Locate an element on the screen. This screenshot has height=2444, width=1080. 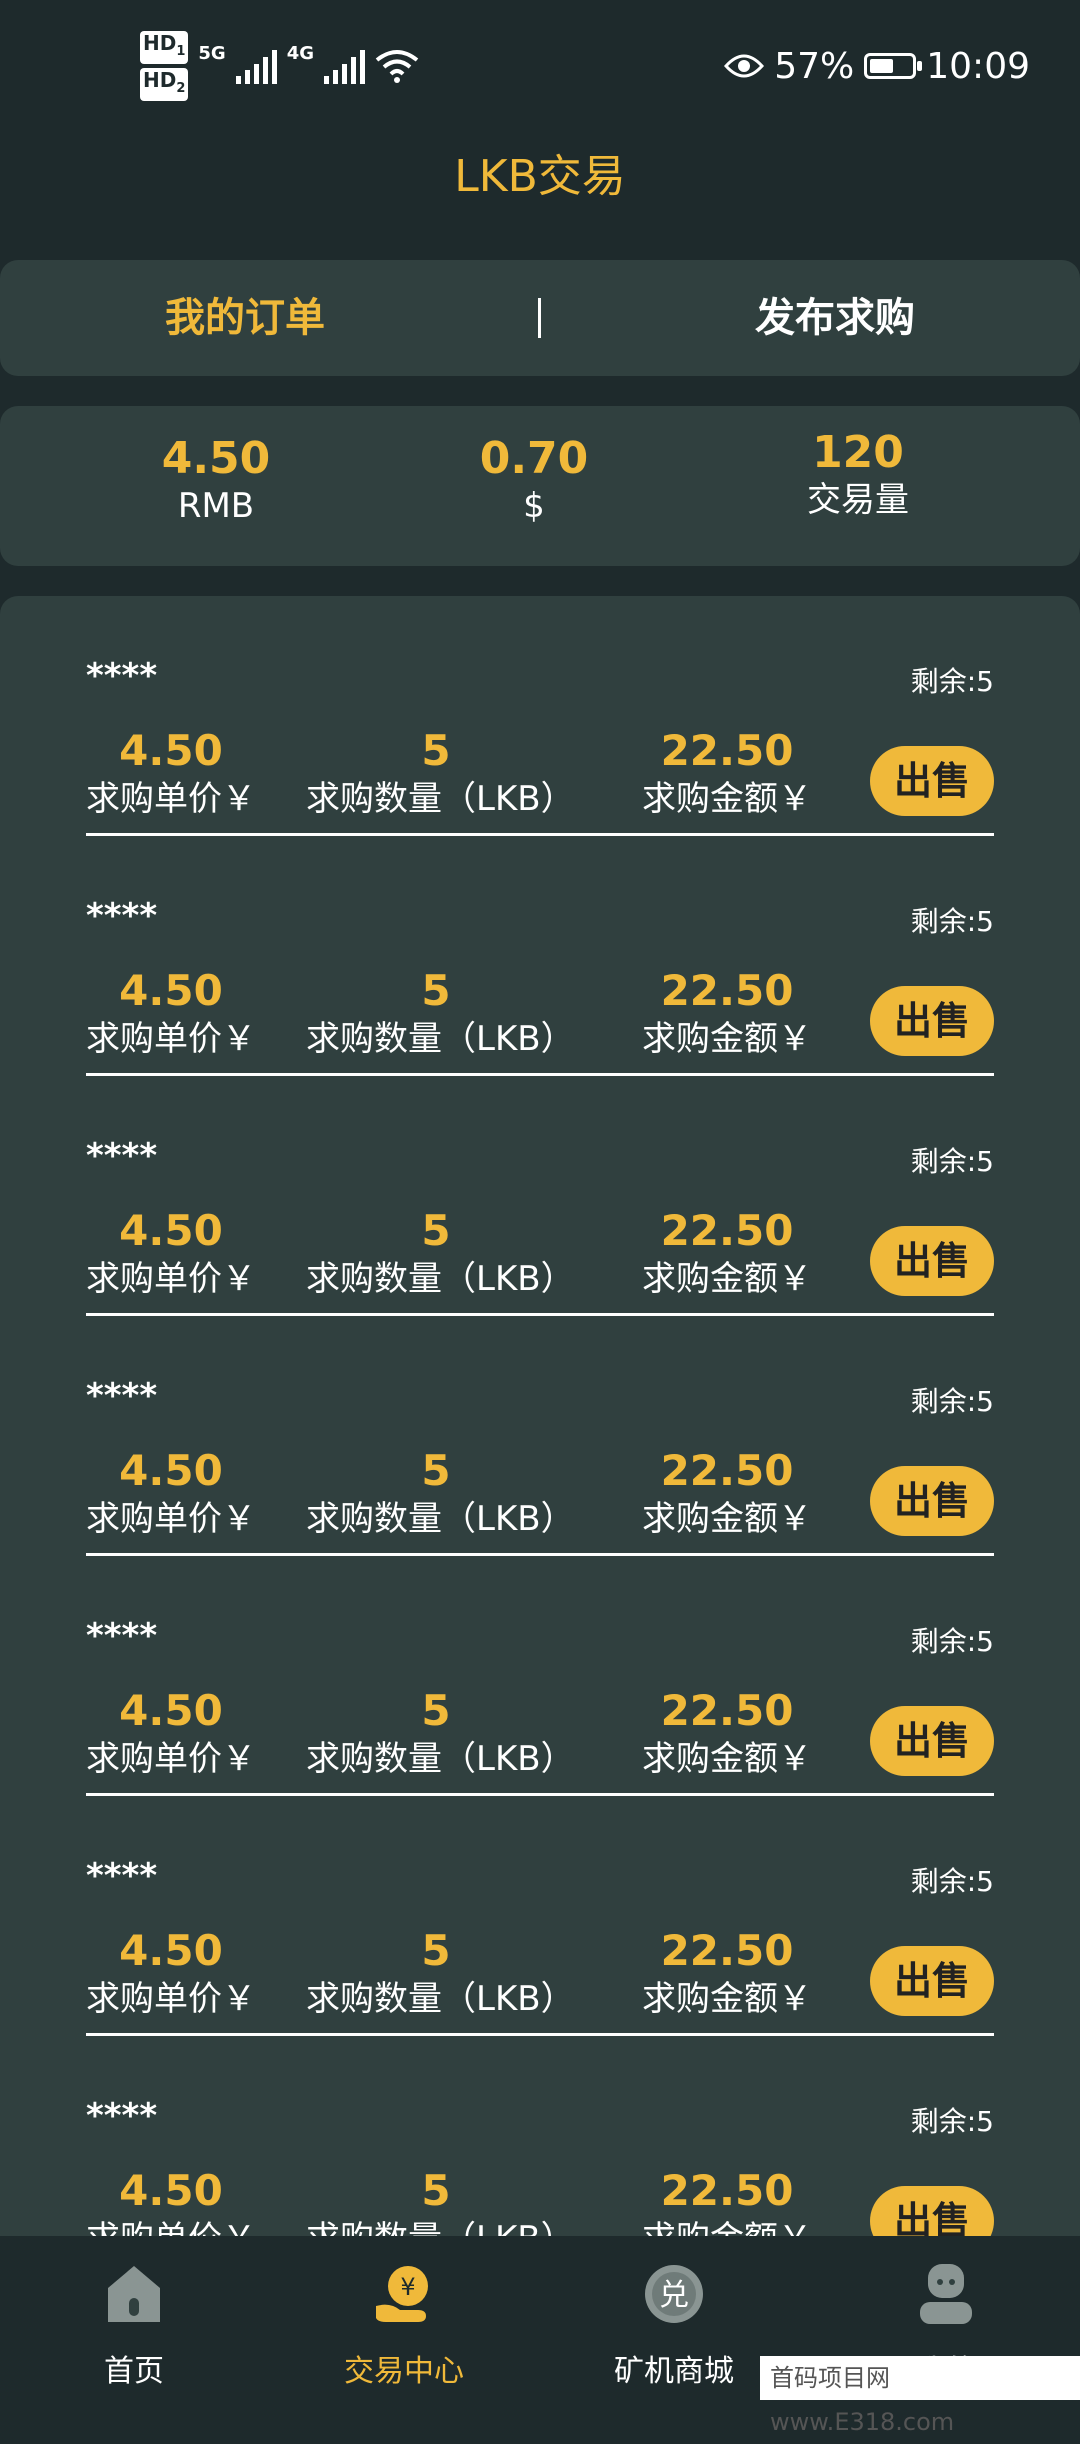
sim1-hd-badge: HD1 is located at coordinates (164, 47).